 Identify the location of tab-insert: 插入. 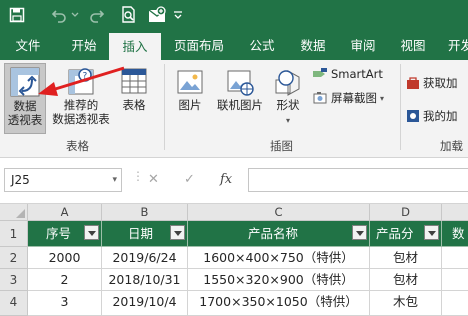
(135, 46).